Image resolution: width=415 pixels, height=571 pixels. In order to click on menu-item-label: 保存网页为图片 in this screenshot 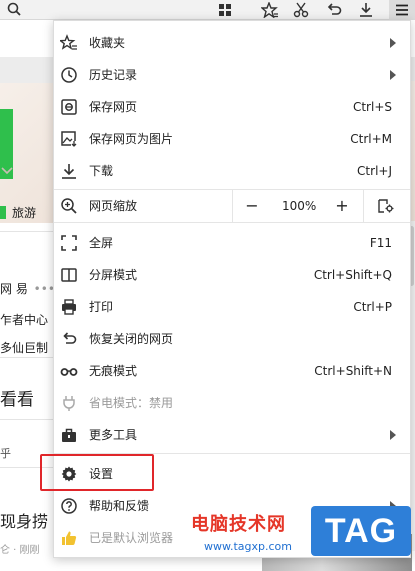, I will do `click(131, 139)`.